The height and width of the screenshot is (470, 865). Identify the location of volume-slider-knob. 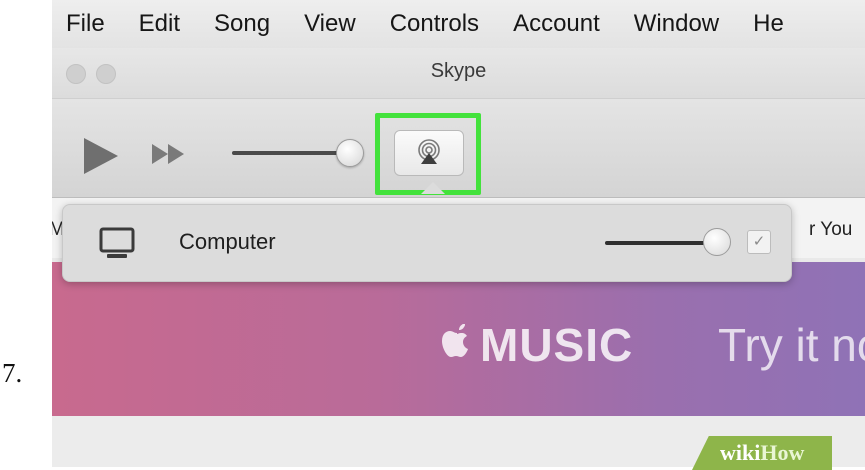
(350, 153).